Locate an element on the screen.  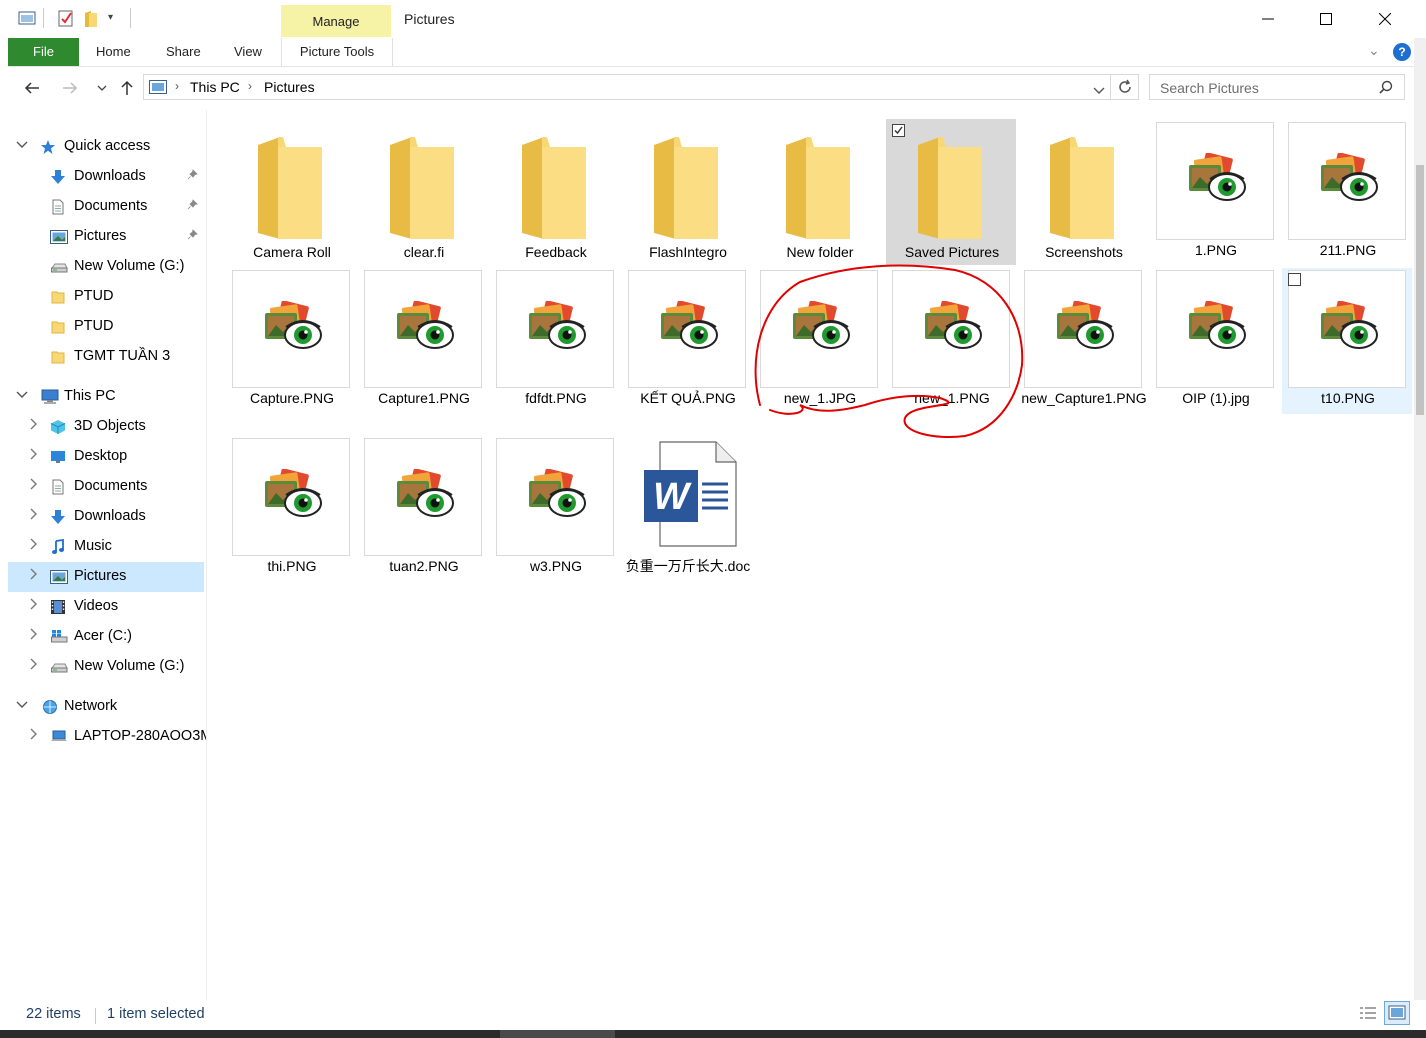
selection-count: 1 item selected is located at coordinates (156, 1014).